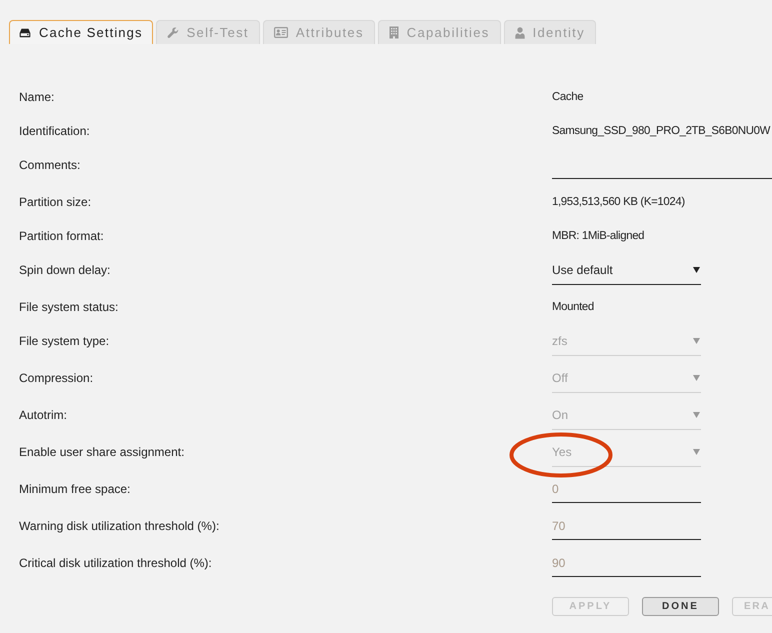 This screenshot has height=633, width=772. I want to click on field-label: Enable user share assignment:, so click(101, 452).